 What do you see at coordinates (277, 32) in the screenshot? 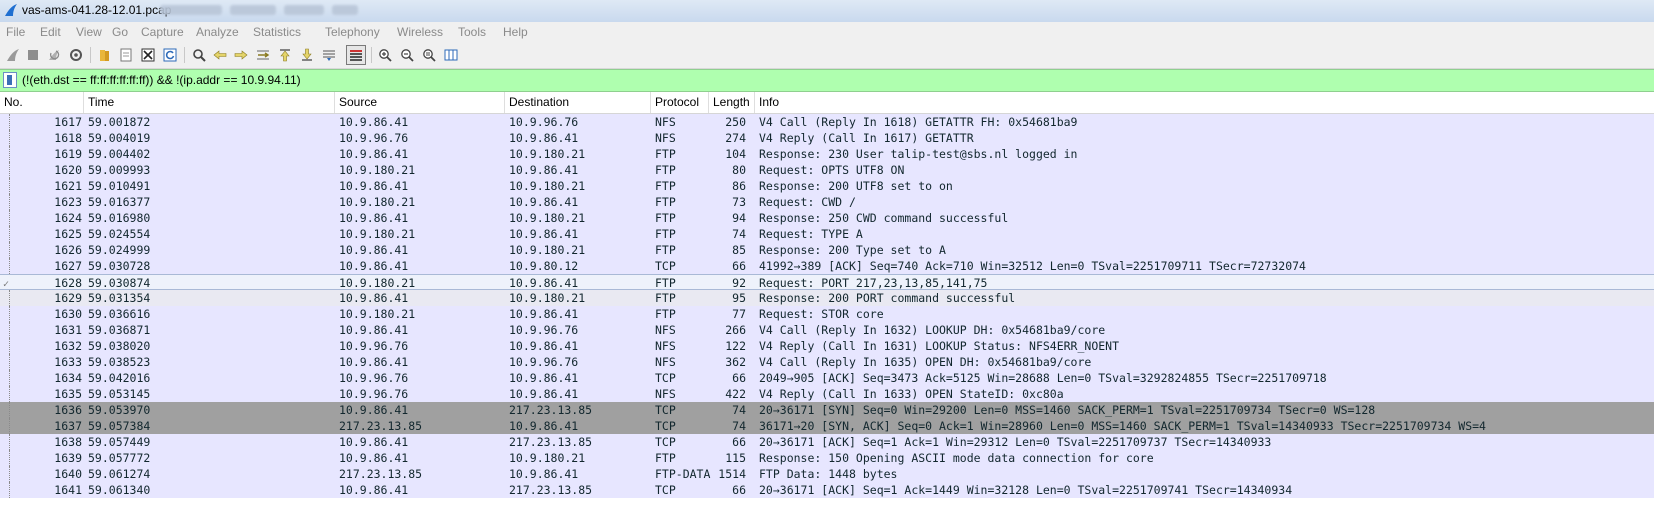
I see `menu-statistics: Statistics` at bounding box center [277, 32].